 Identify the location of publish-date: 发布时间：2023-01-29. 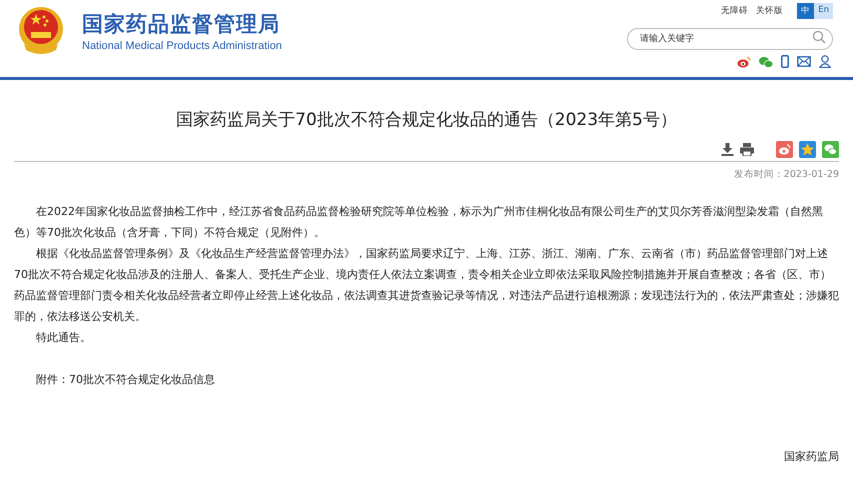
(786, 174).